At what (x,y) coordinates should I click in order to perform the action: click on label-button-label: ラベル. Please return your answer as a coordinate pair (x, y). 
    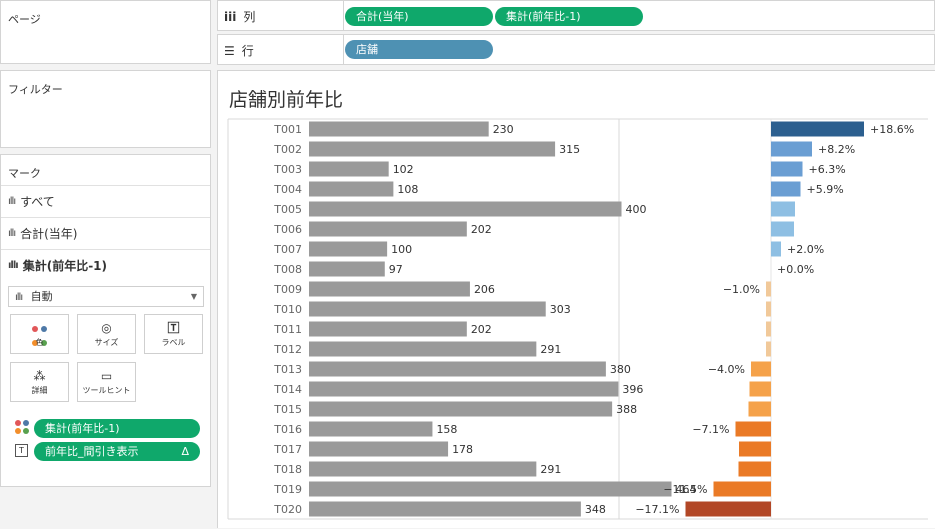
    Looking at the image, I should click on (173, 342).